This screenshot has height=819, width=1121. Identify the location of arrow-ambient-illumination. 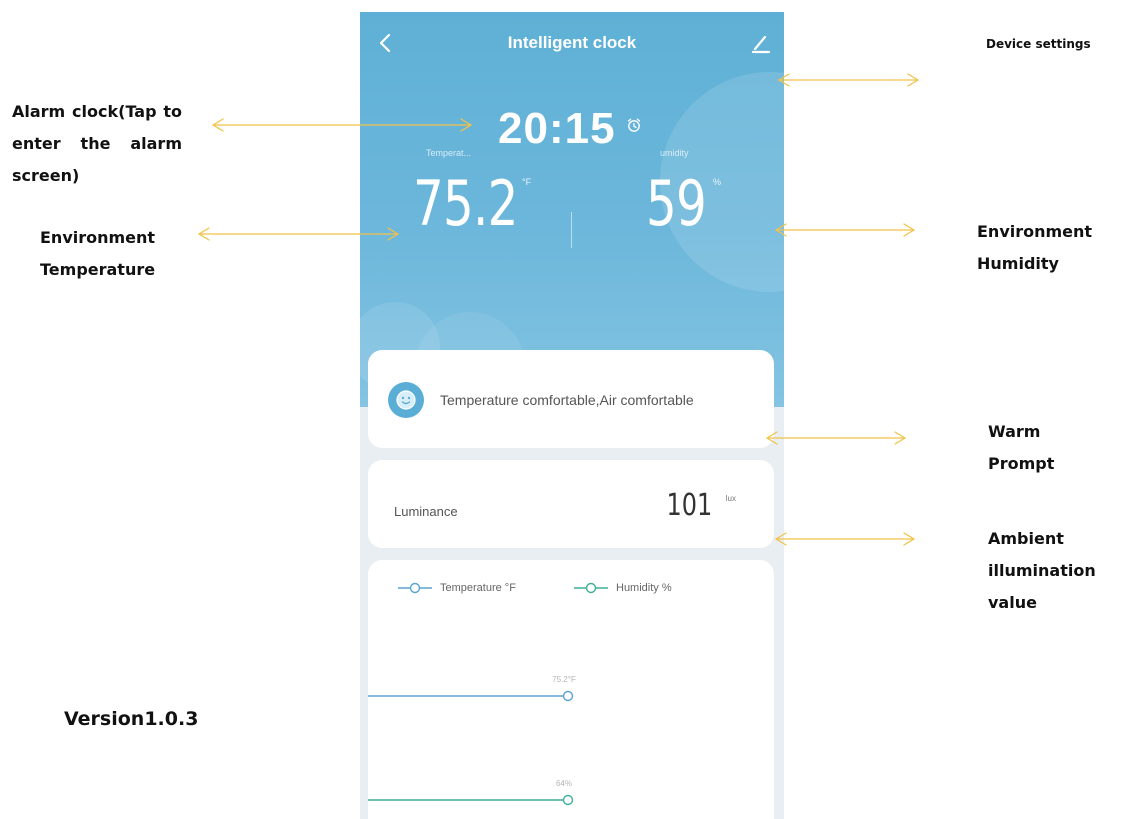
(845, 539).